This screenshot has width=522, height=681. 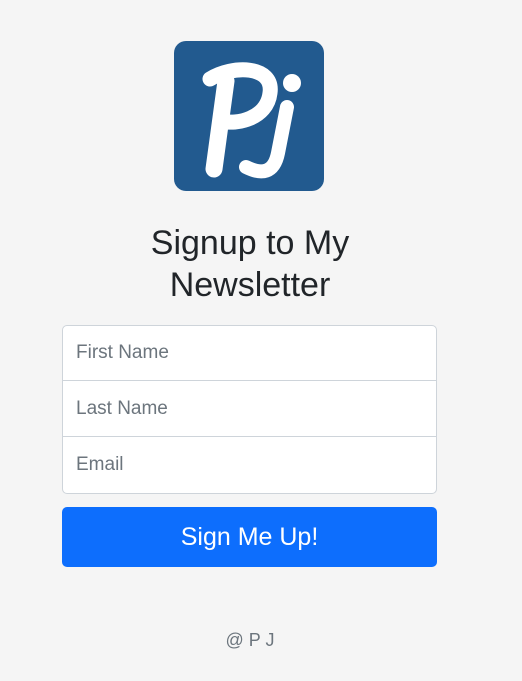 What do you see at coordinates (249, 353) in the screenshot?
I see `first-name-input` at bounding box center [249, 353].